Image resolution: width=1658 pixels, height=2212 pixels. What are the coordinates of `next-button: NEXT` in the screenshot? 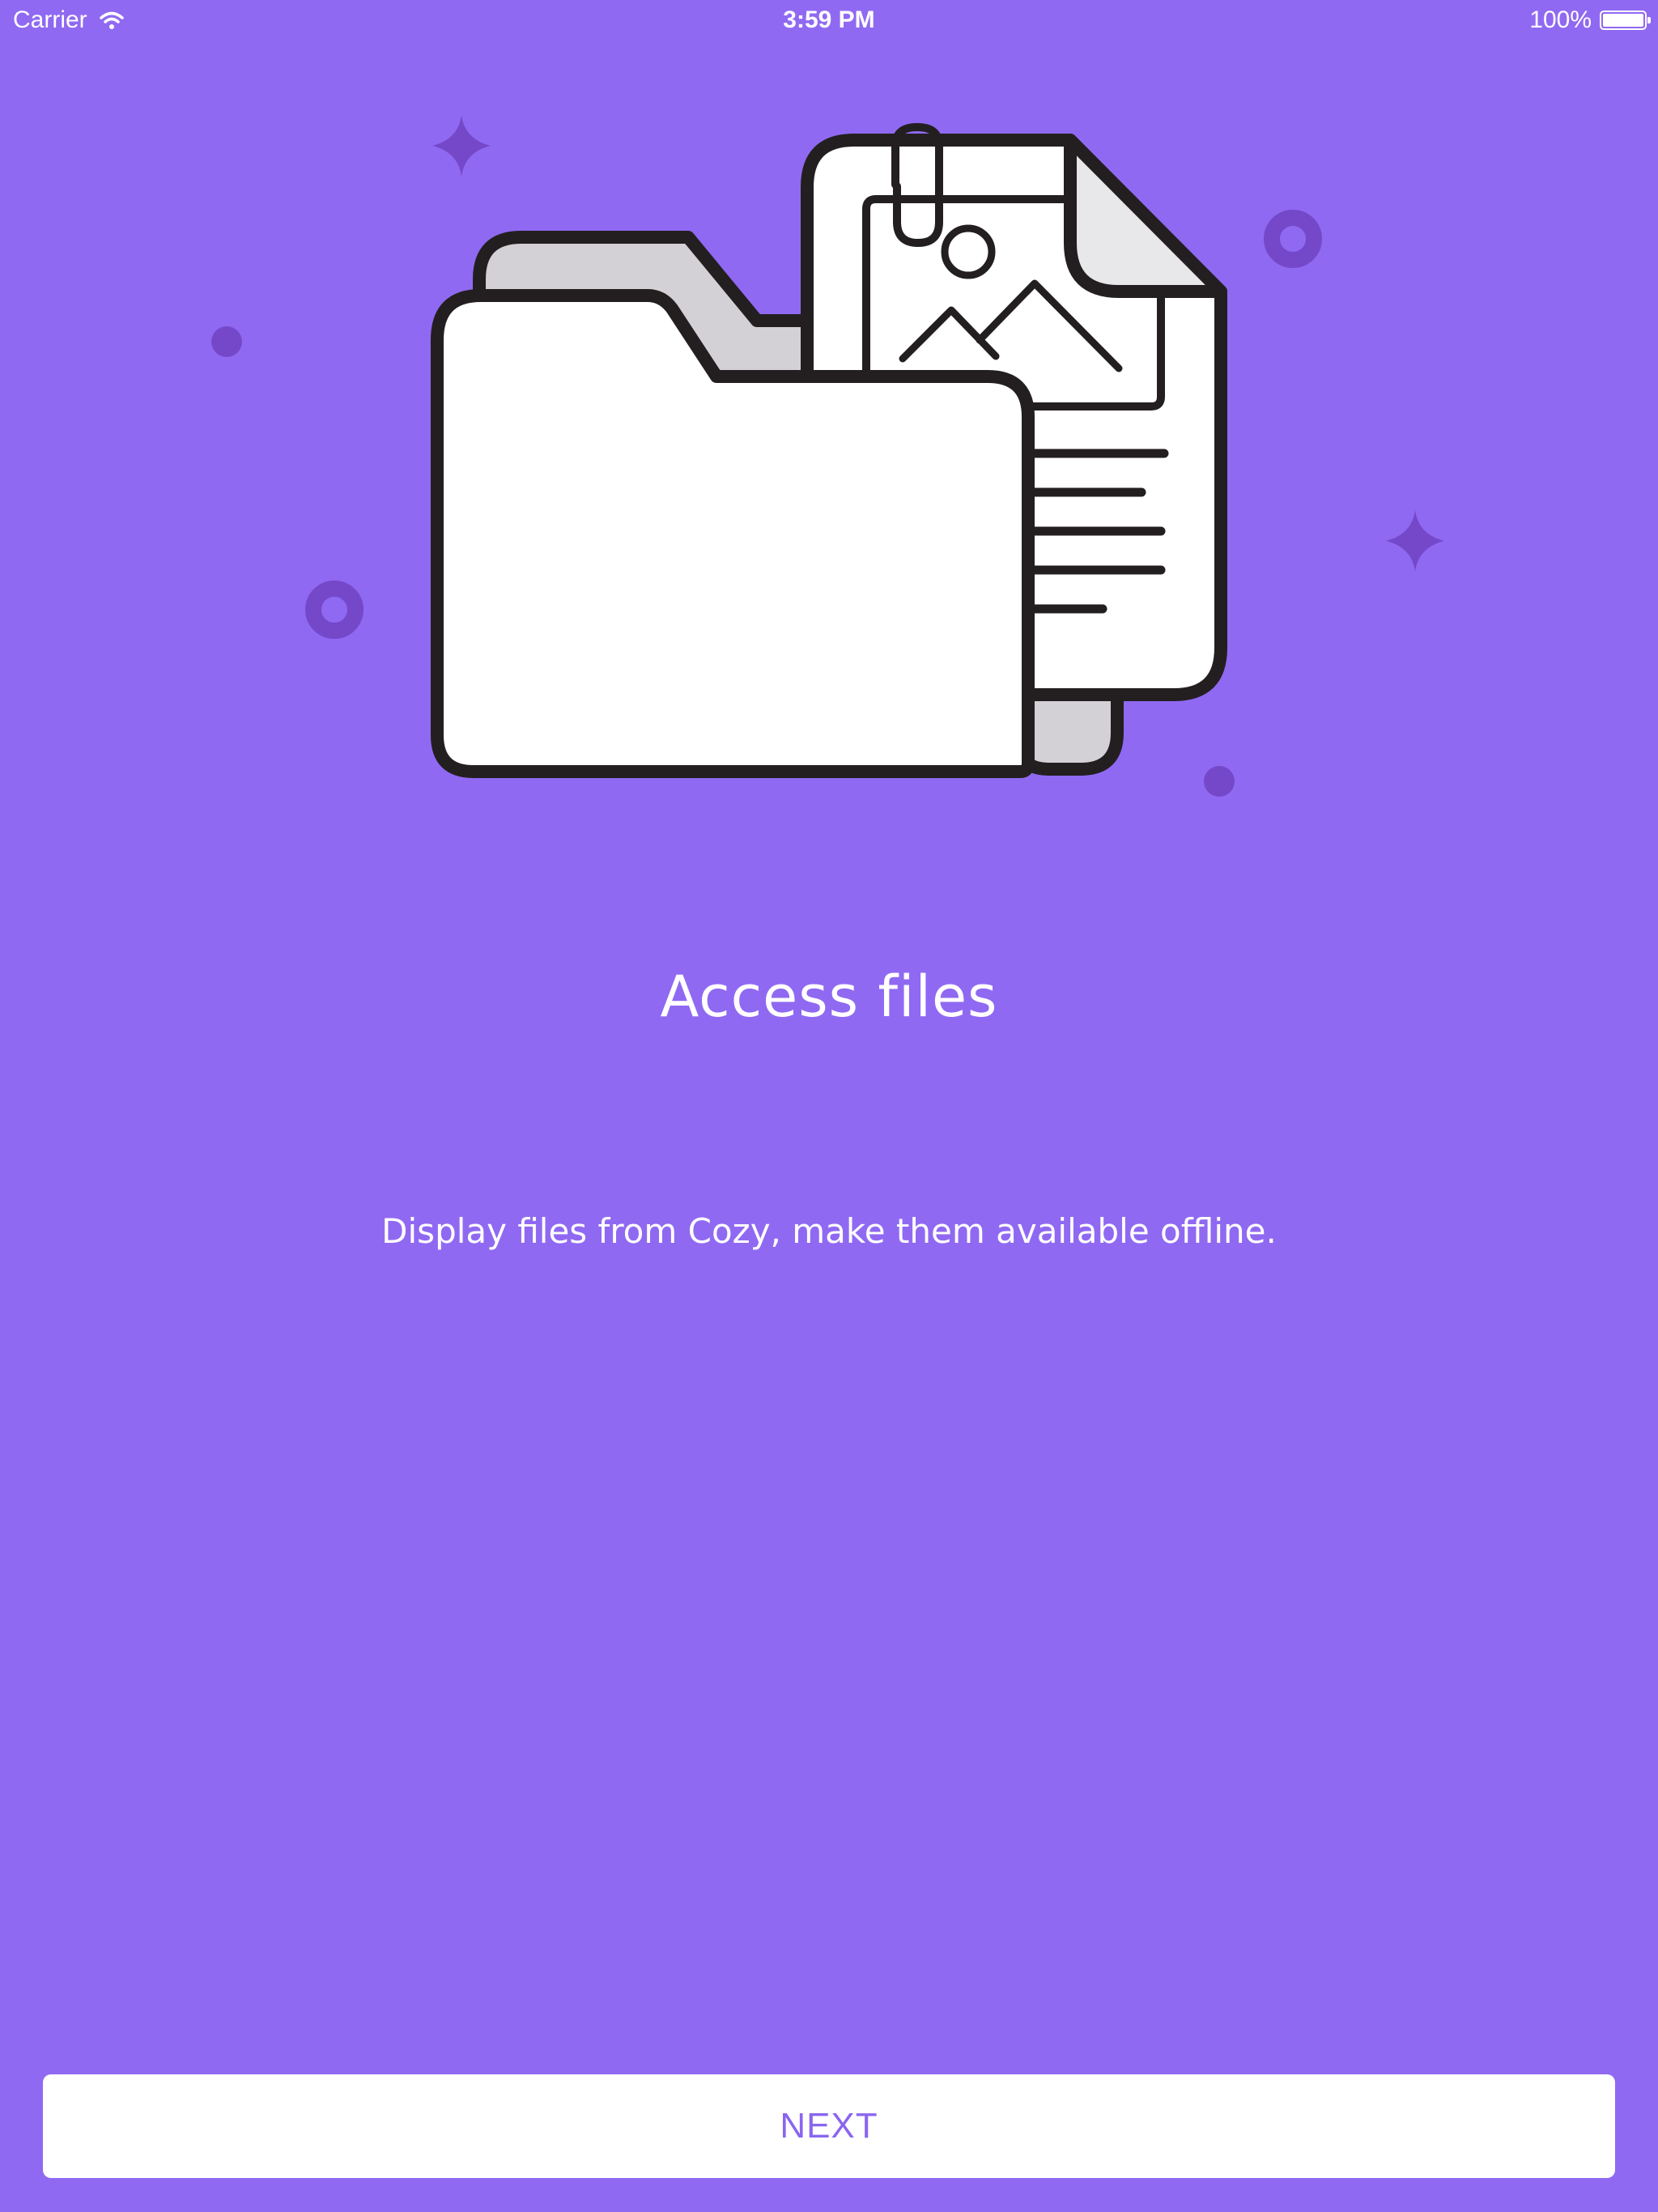 It's located at (829, 2126).